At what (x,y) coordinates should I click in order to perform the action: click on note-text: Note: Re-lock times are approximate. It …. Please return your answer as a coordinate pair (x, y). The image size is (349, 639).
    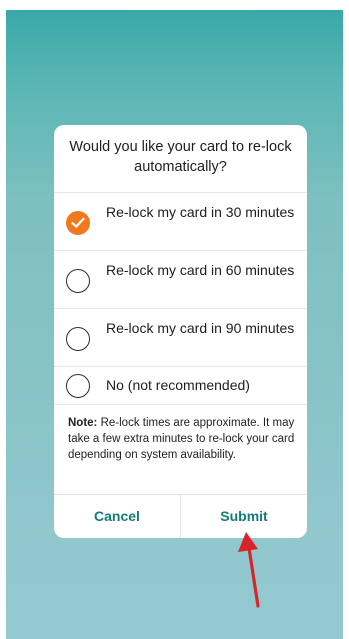
    Looking at the image, I should click on (181, 439).